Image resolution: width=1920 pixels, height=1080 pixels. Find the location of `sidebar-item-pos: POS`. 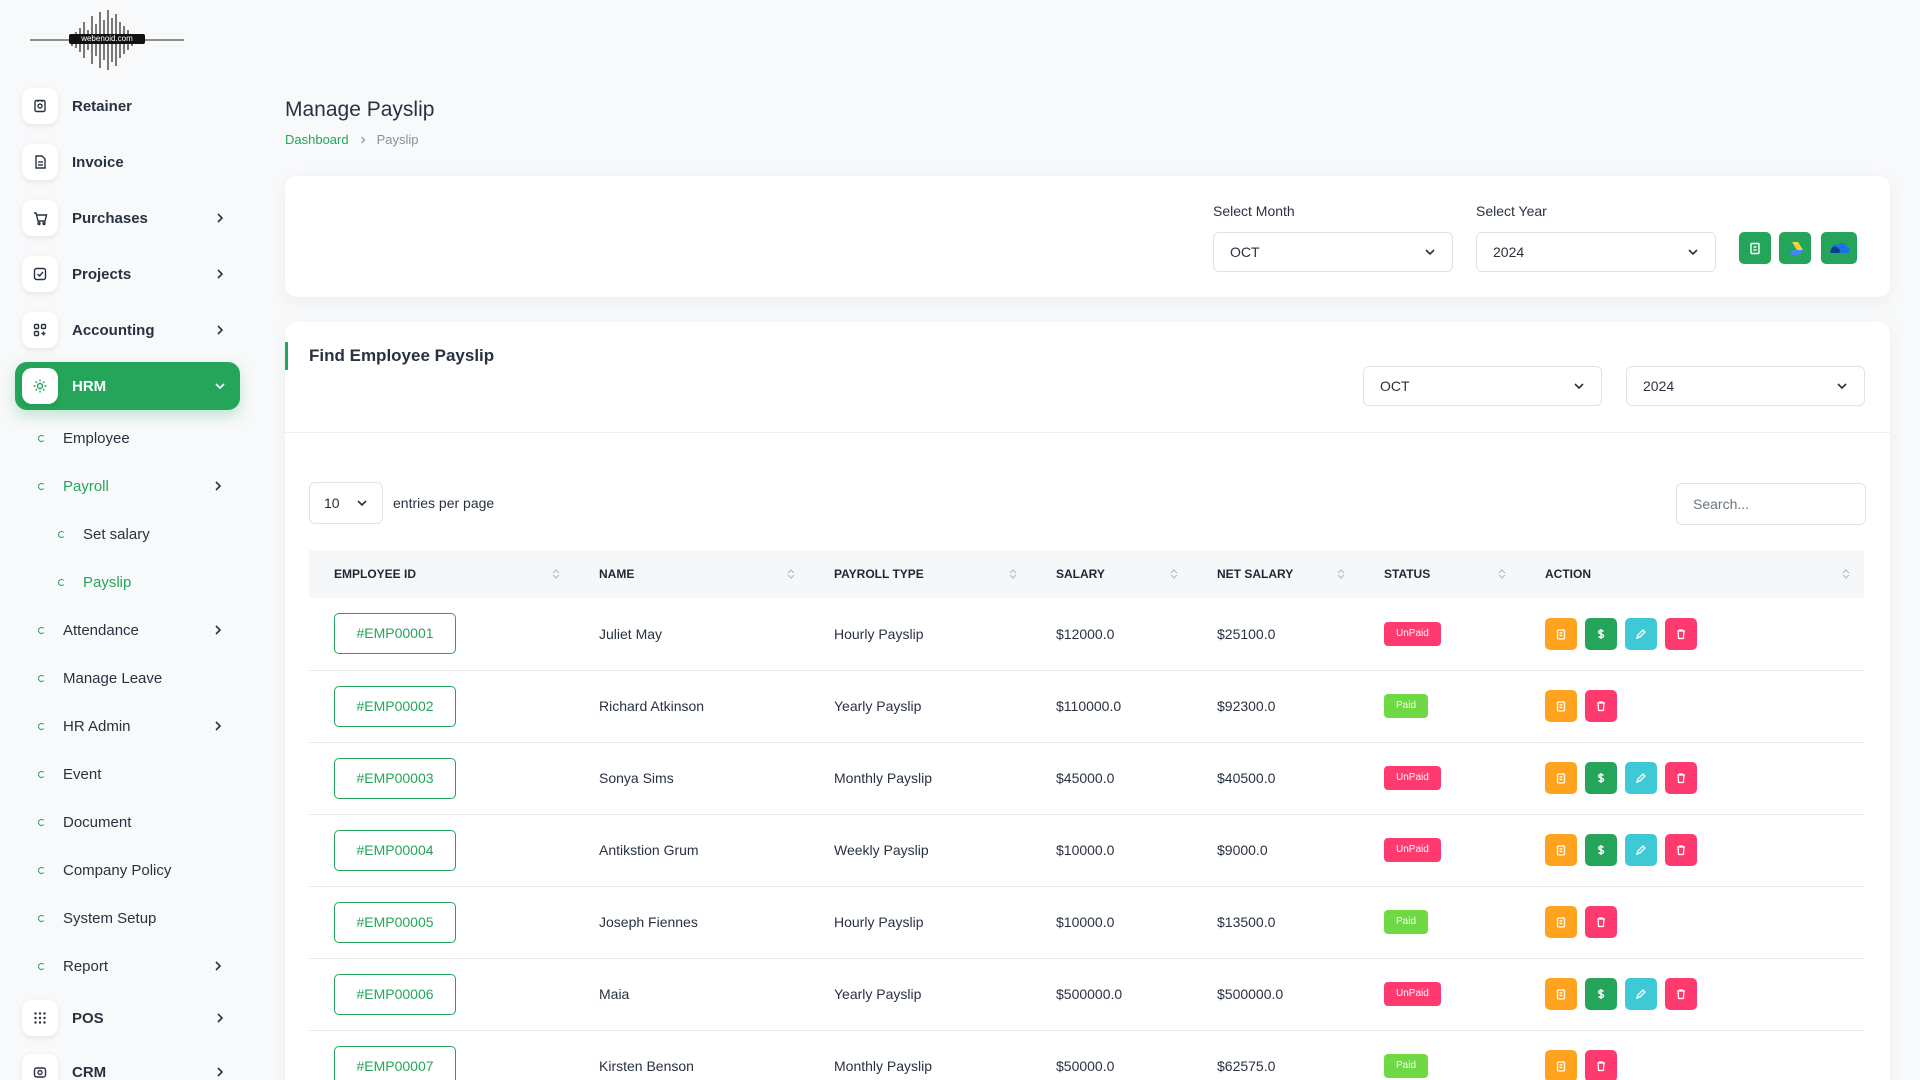

sidebar-item-pos: POS is located at coordinates (127, 1018).